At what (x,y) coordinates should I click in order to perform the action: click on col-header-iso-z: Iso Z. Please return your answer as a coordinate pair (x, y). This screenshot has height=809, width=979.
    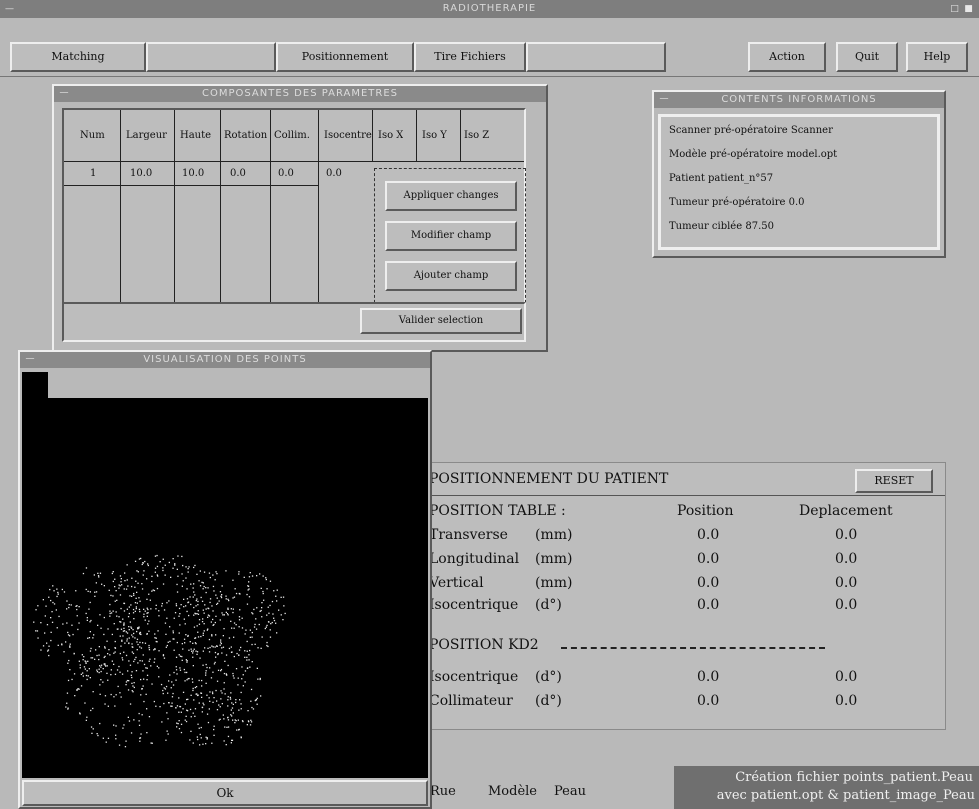
    Looking at the image, I should click on (477, 135).